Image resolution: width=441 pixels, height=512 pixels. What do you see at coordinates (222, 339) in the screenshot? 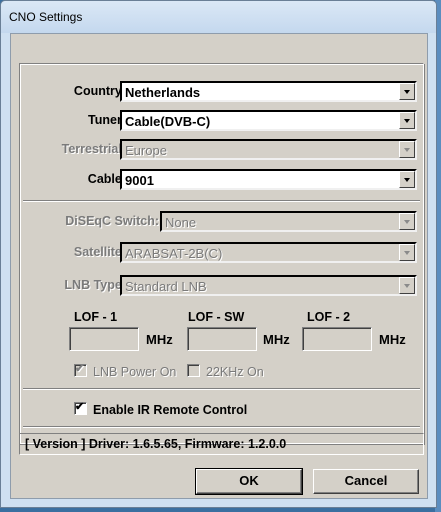
I see `lofsw-field` at bounding box center [222, 339].